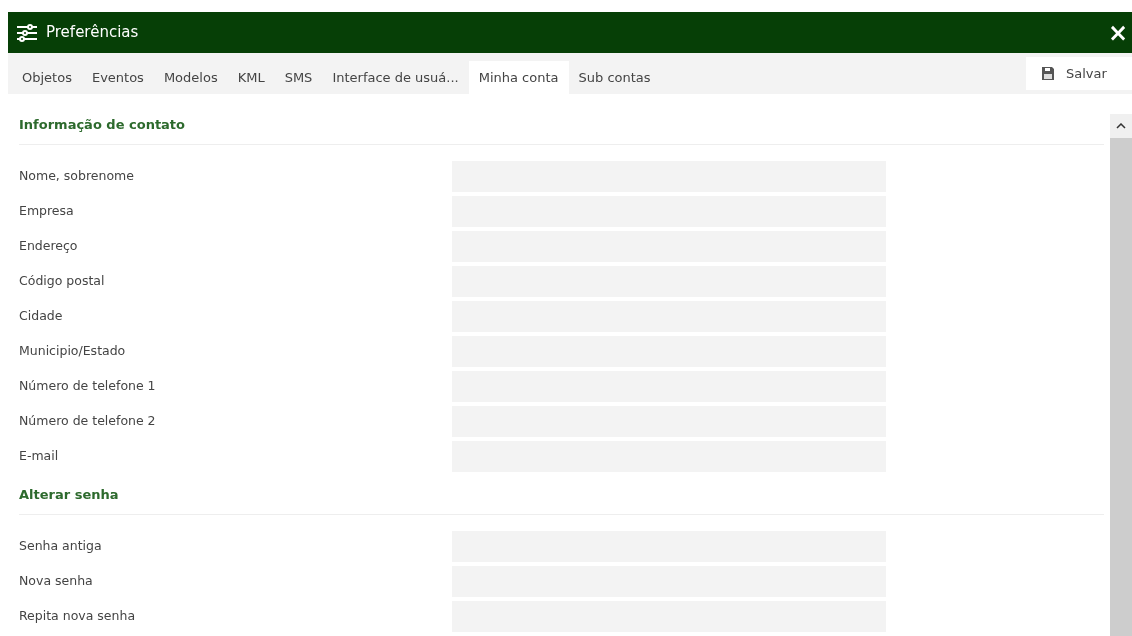 Image resolution: width=1132 pixels, height=636 pixels. What do you see at coordinates (41, 316) in the screenshot?
I see `field-label: Cidade` at bounding box center [41, 316].